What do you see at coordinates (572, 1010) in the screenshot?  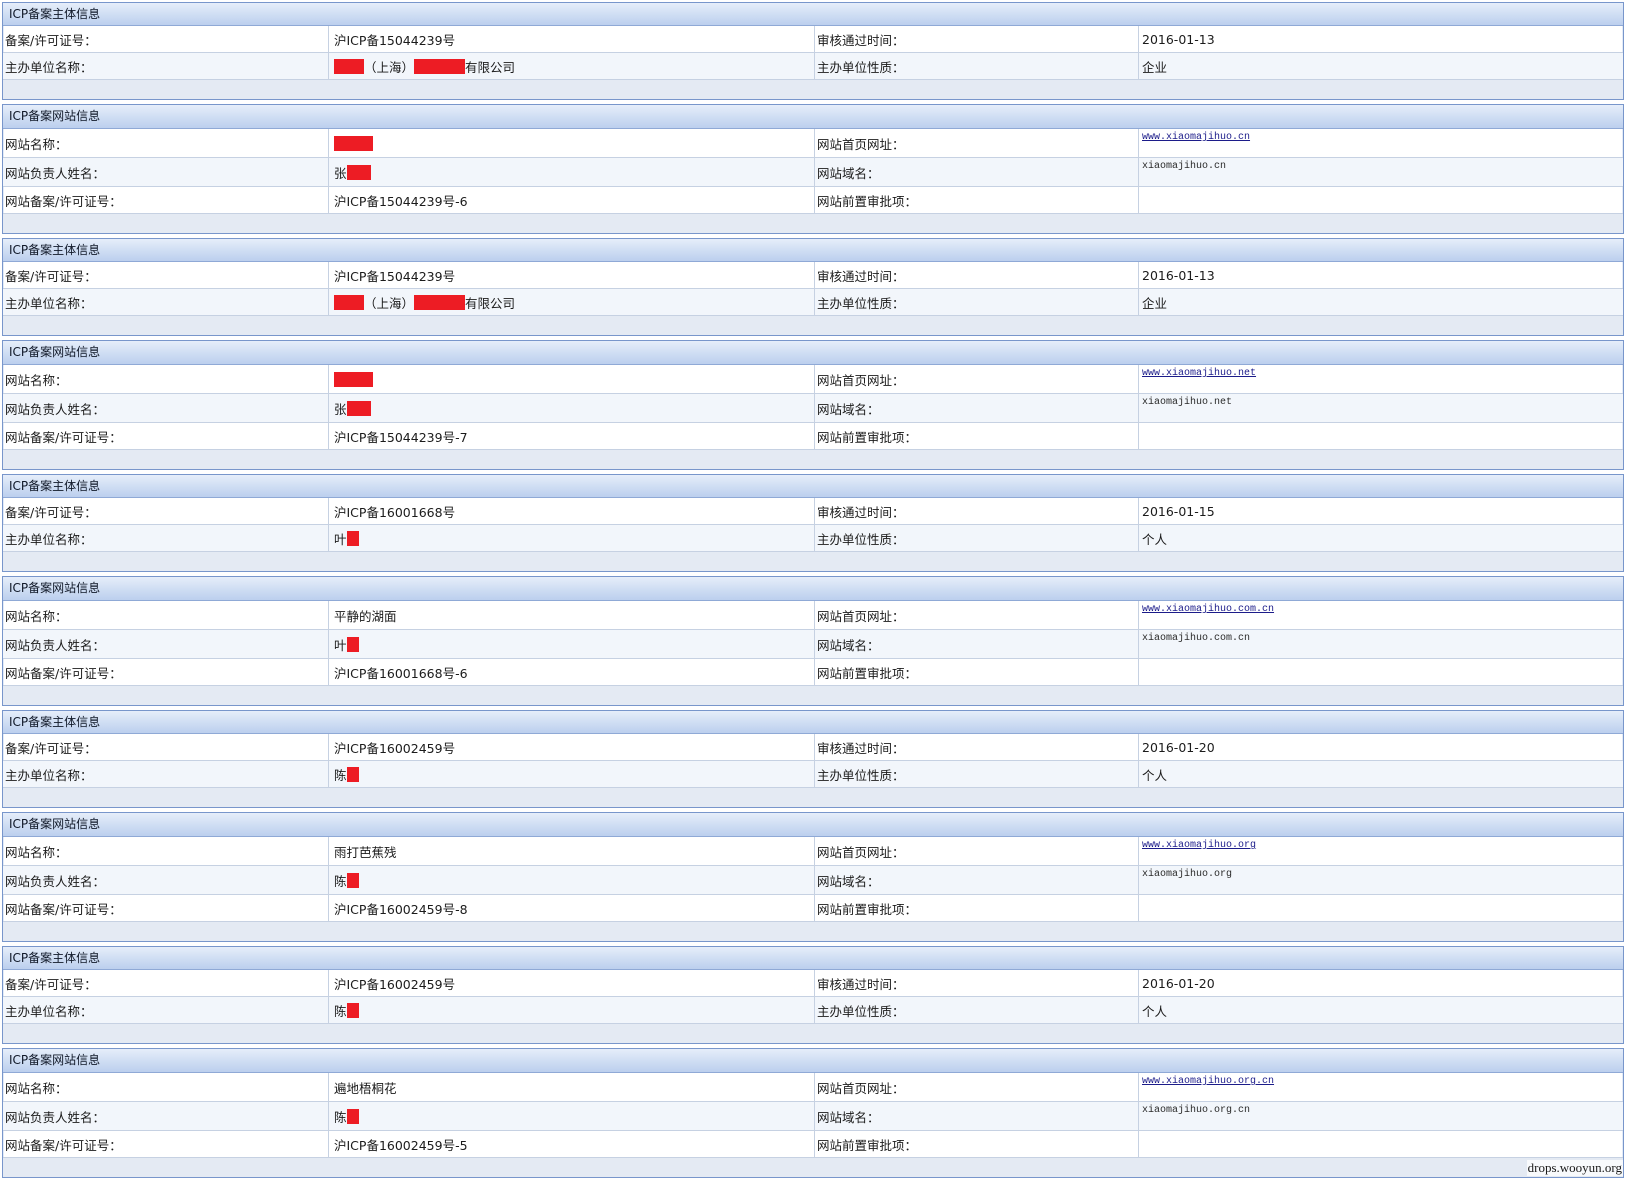 I see `organizer-name-value: 陈` at bounding box center [572, 1010].